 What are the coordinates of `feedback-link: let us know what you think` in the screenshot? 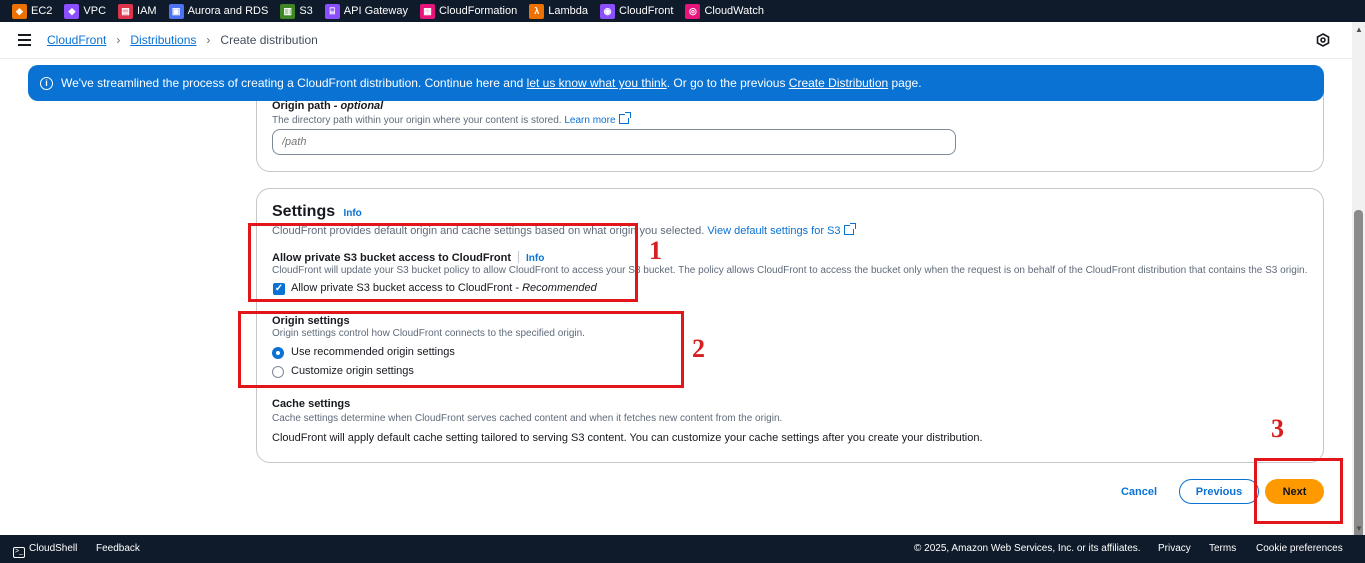 It's located at (597, 83).